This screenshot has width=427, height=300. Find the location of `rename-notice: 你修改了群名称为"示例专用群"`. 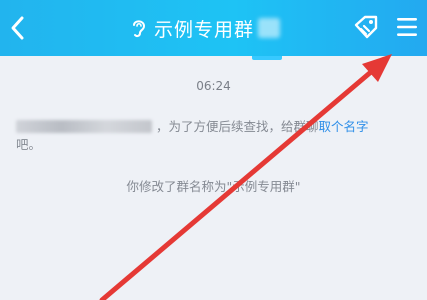

rename-notice: 你修改了群名称为"示例专用群" is located at coordinates (213, 186).